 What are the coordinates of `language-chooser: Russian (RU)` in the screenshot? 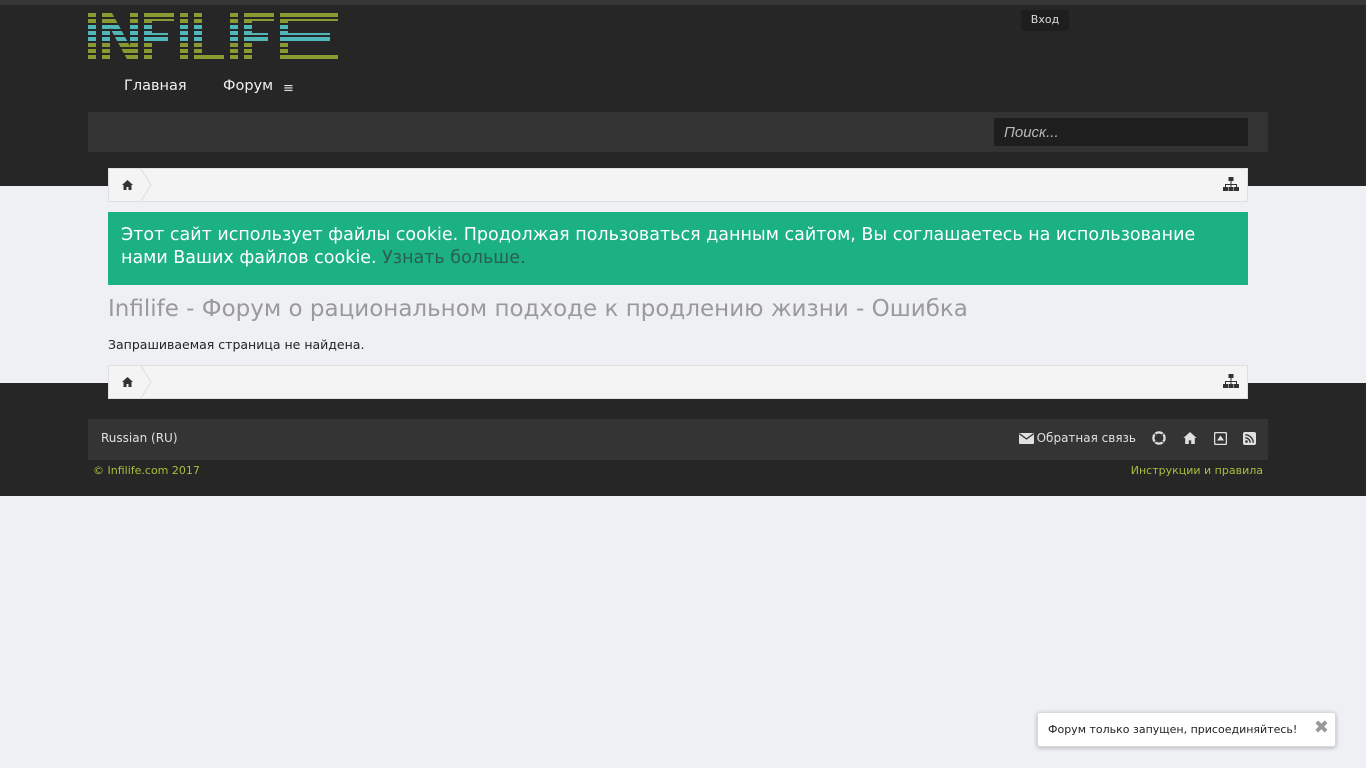 It's located at (139, 438).